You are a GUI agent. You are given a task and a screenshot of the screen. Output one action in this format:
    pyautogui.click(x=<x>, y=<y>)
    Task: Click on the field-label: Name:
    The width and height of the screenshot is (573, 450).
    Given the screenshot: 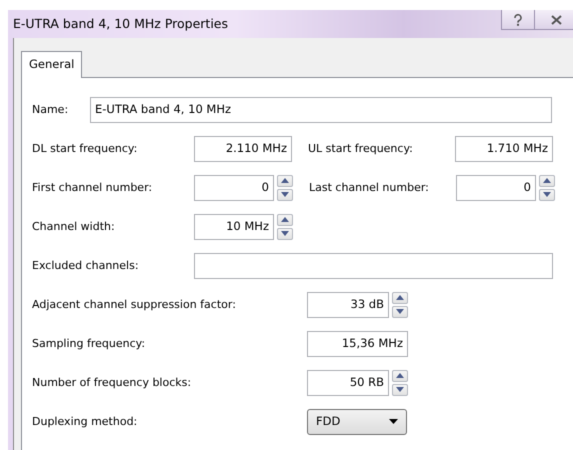 What is the action you would take?
    pyautogui.click(x=51, y=110)
    